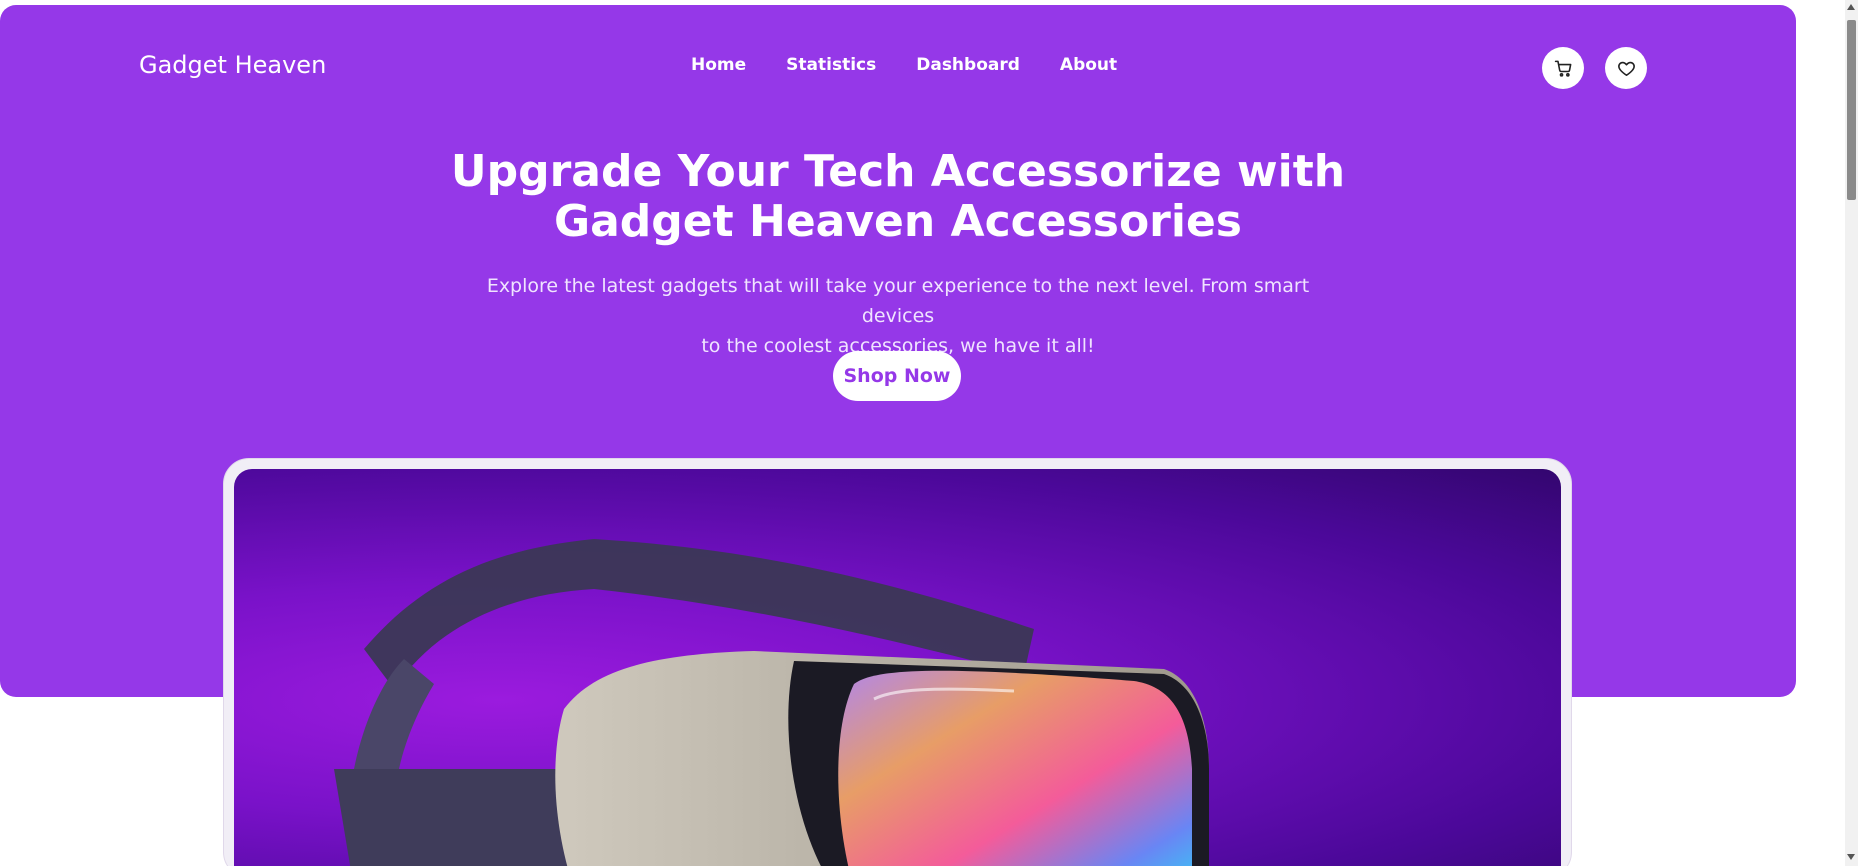 The height and width of the screenshot is (866, 1858). What do you see at coordinates (968, 65) in the screenshot?
I see `nav-link-dashboard: Dashboard` at bounding box center [968, 65].